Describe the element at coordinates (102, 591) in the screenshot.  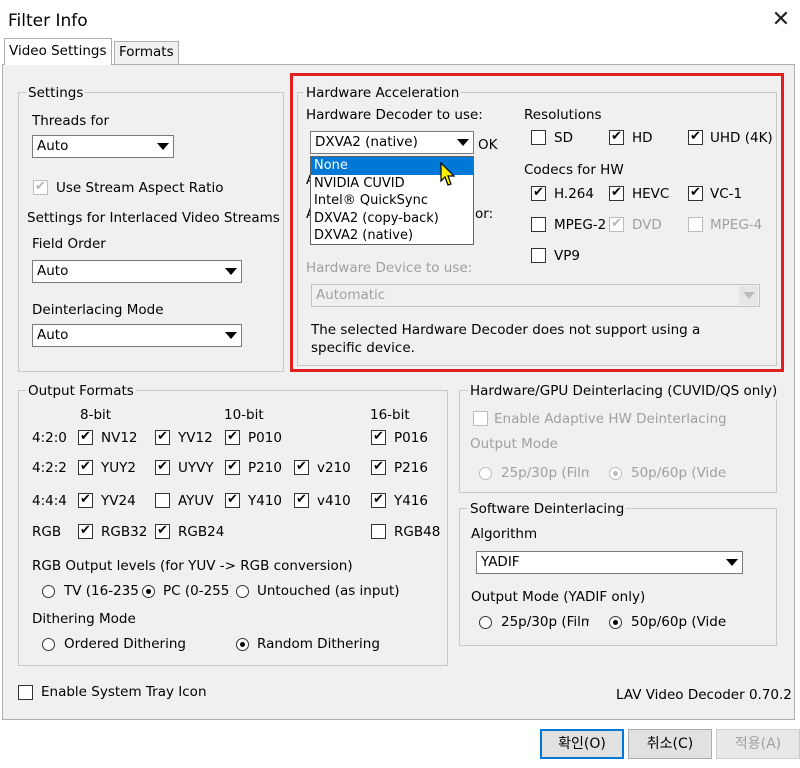
I see `rgb-tv-label: TV (16-235)` at that location.